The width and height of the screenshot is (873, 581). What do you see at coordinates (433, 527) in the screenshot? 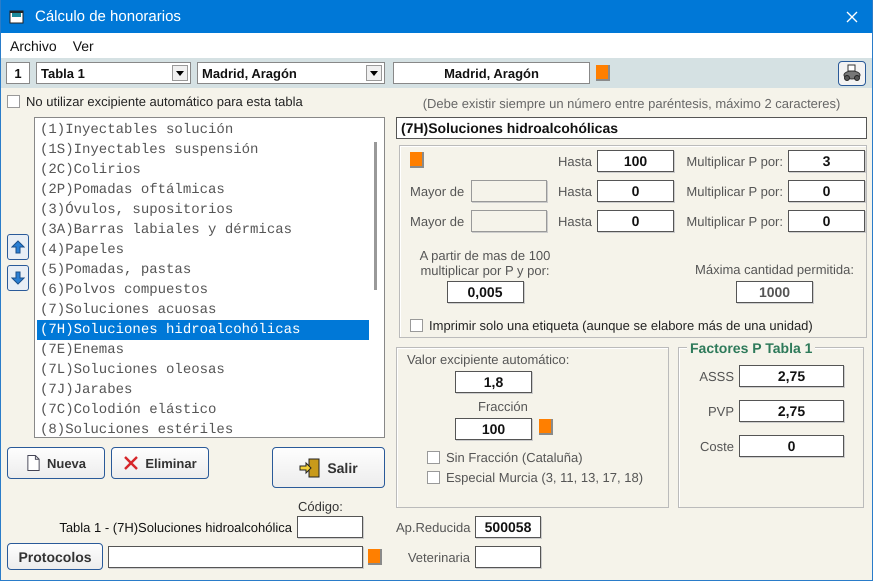
I see `field-label: Ap.Reducida` at bounding box center [433, 527].